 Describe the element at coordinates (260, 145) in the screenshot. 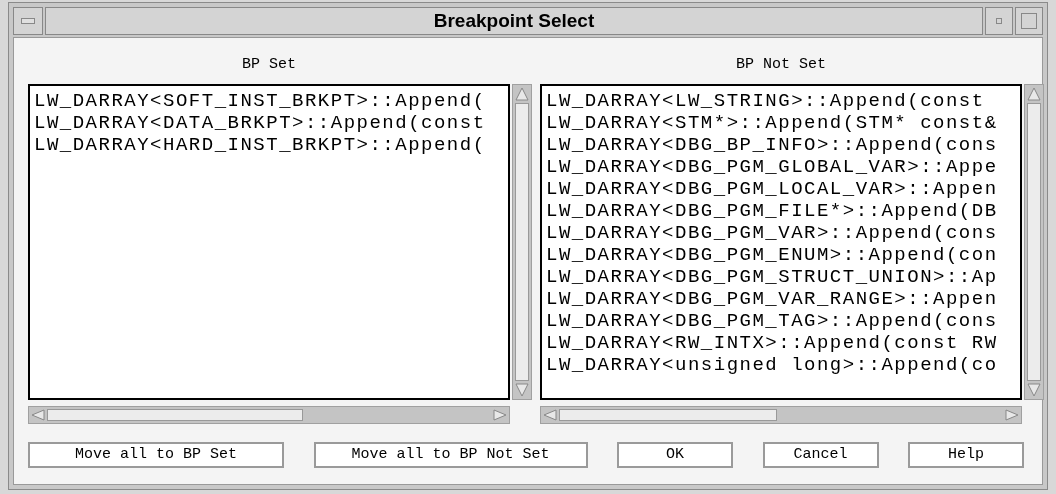

I see `list-item: LW_DARRAY<HARD_INST_BRKPT>::Append(` at that location.